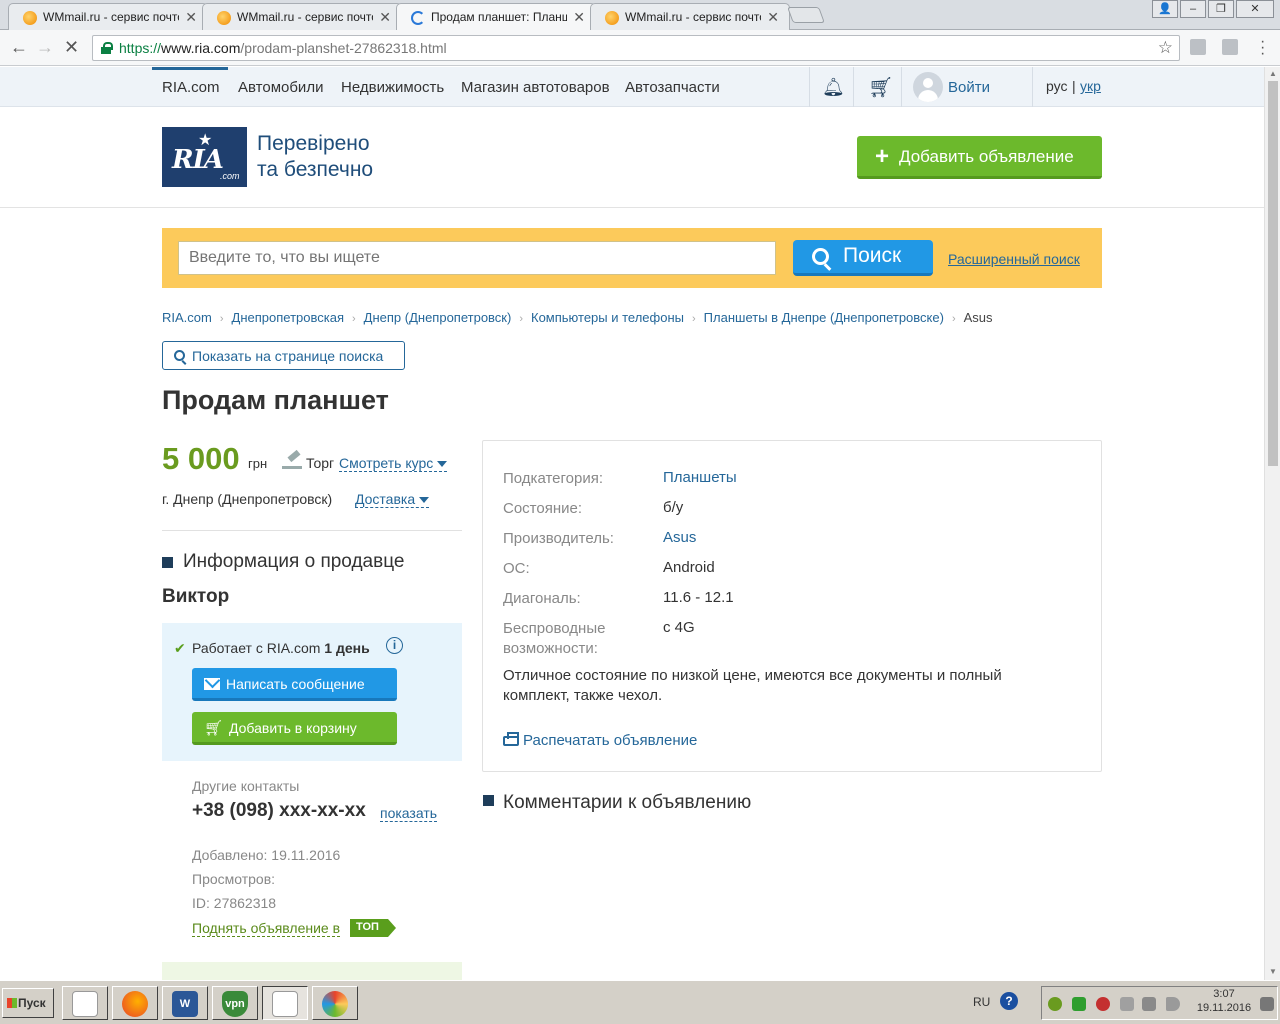  Describe the element at coordinates (1149, 1004) in the screenshot. I see `tray-device-icon` at that location.